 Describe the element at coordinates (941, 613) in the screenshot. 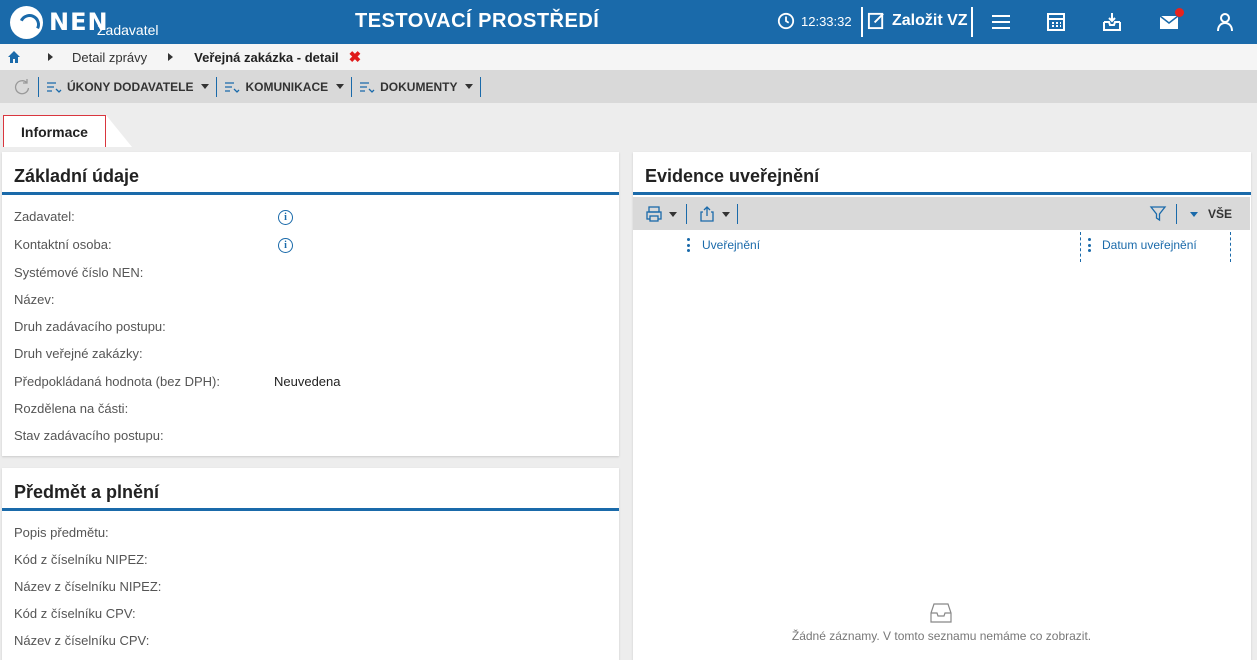

I see `empty-tray-icon` at that location.